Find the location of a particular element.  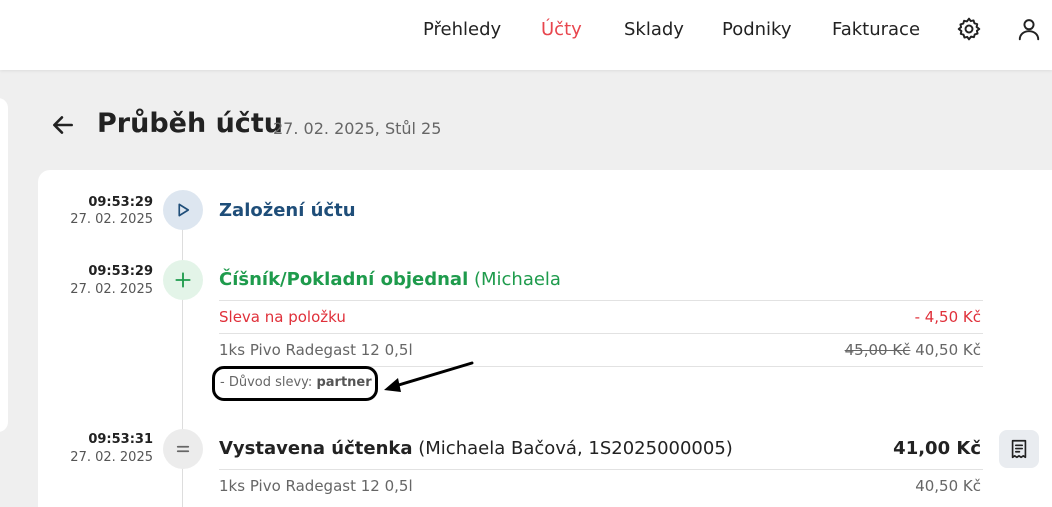

reason-value: partner is located at coordinates (344, 382).